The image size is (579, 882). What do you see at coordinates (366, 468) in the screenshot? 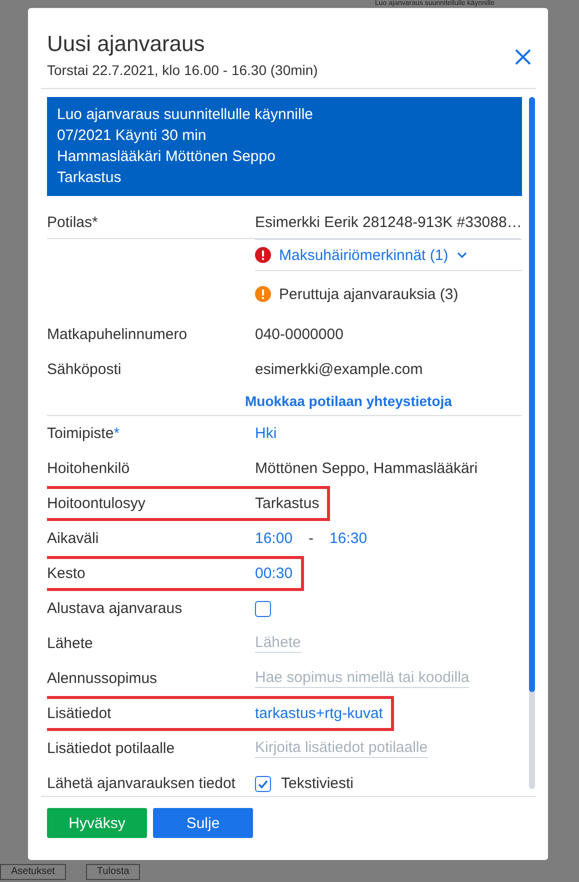
I see `field-value: Möttönen Seppo, Hammaslääkäri` at bounding box center [366, 468].